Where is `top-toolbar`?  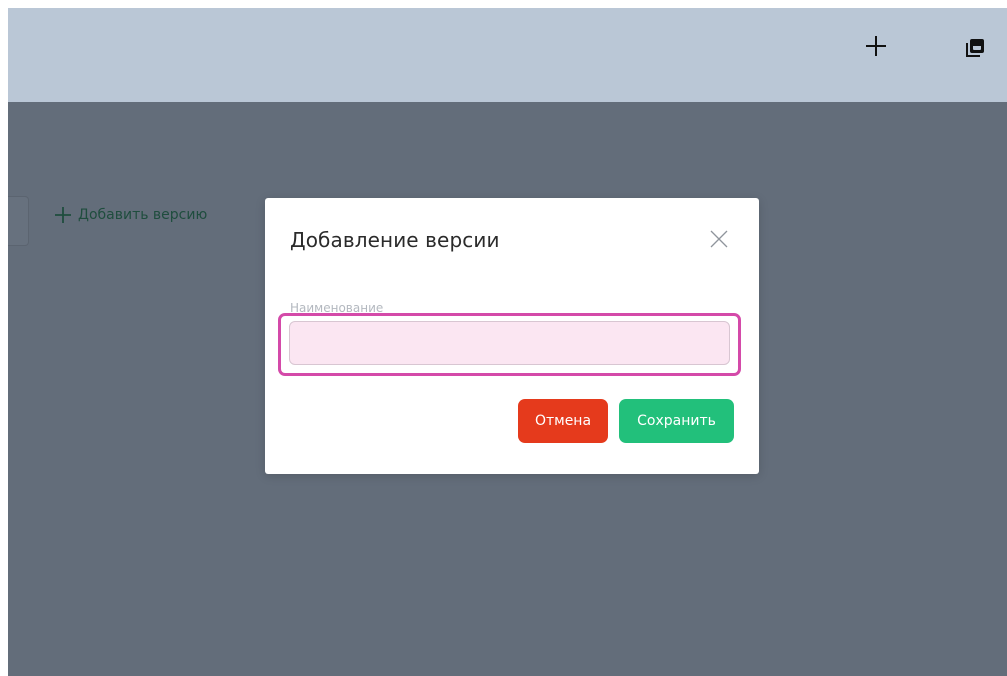
top-toolbar is located at coordinates (507, 55).